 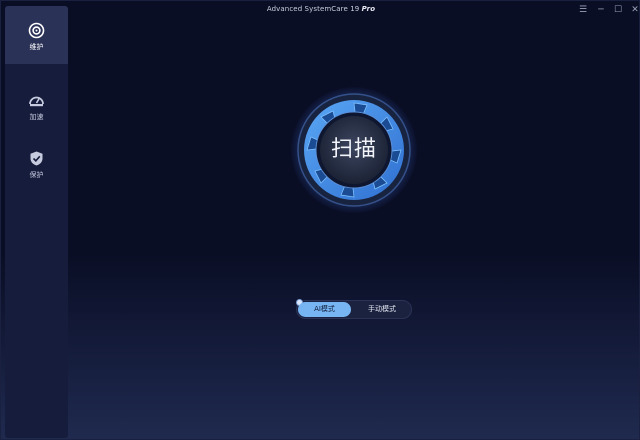 I want to click on sidebar-item-protect: 保护, so click(x=36, y=163).